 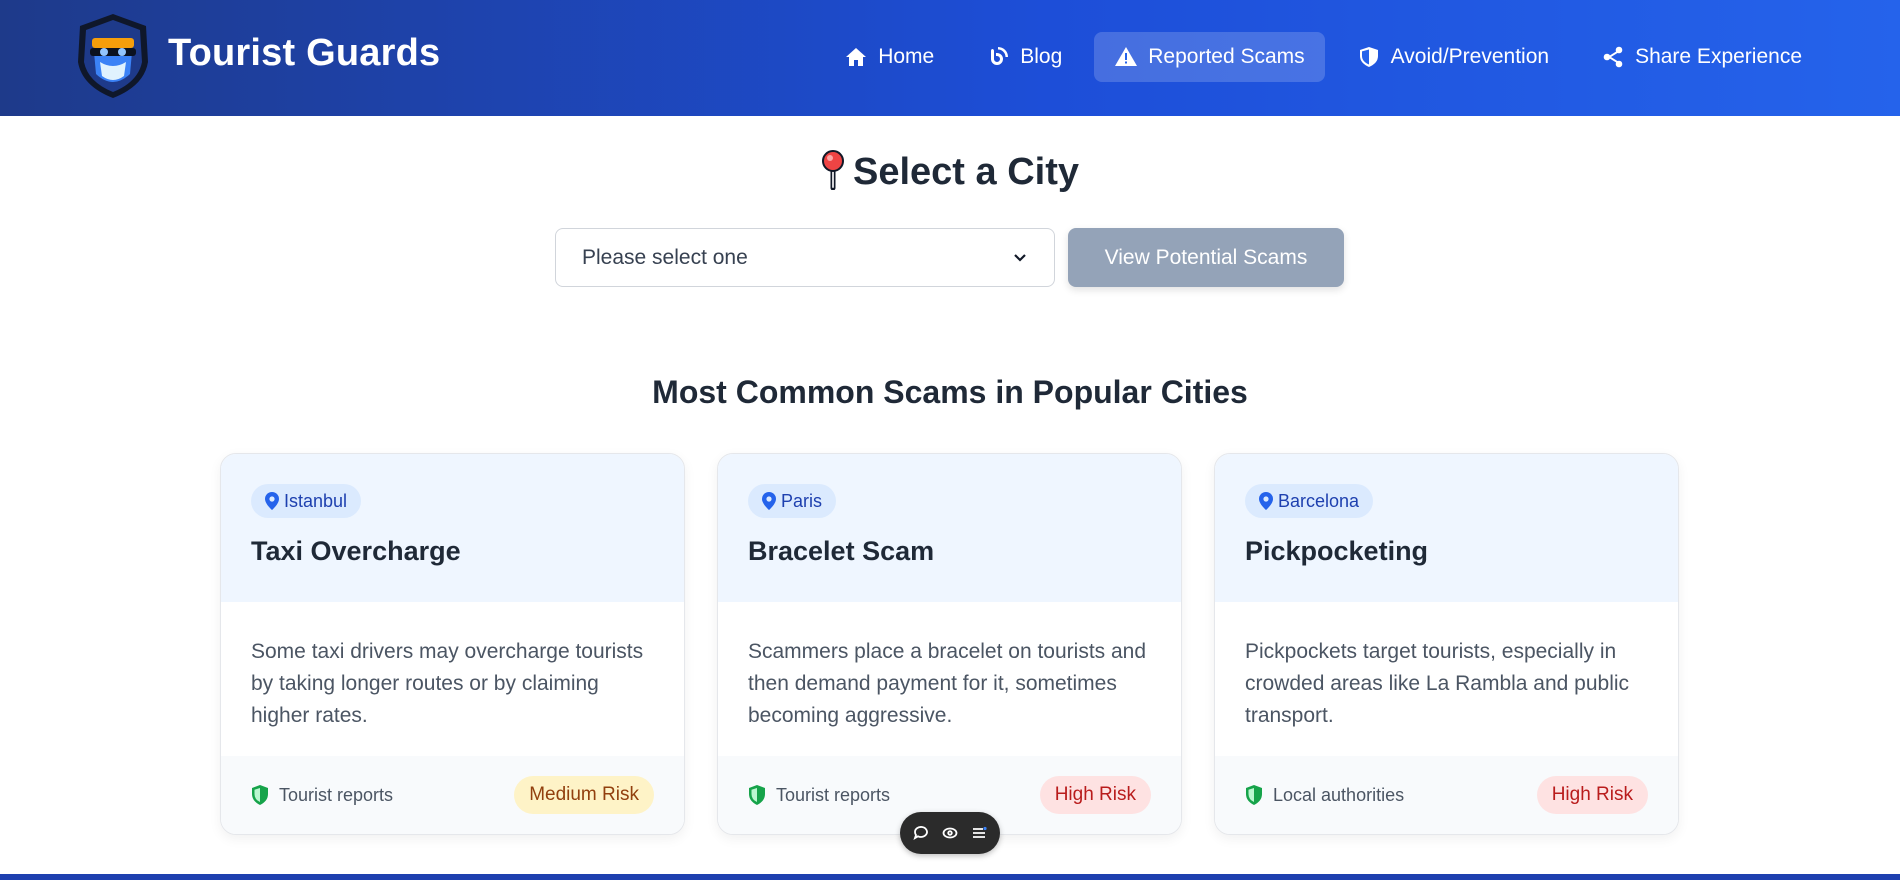 What do you see at coordinates (1126, 56) in the screenshot?
I see `warning-icon` at bounding box center [1126, 56].